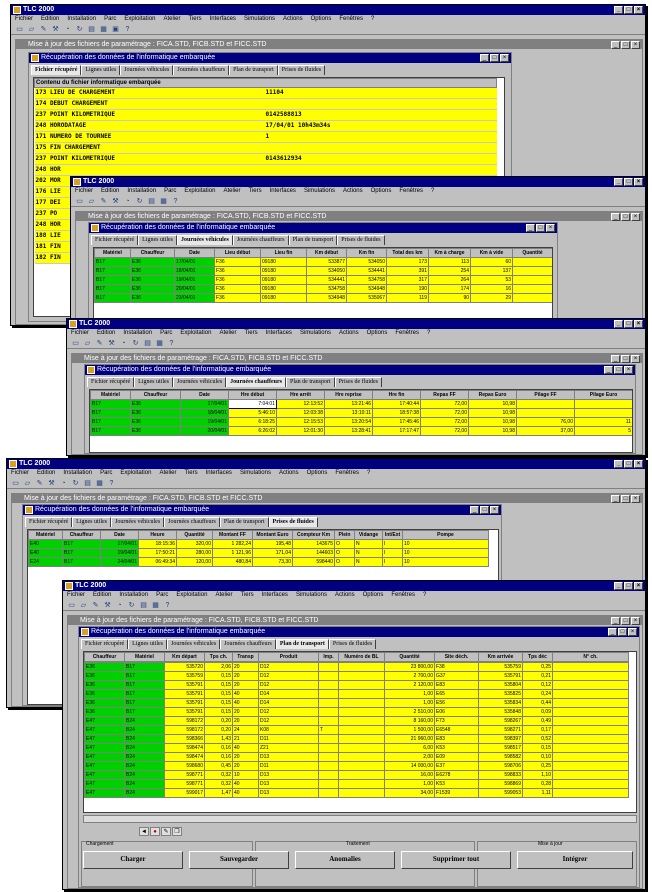 The width and height of the screenshot is (652, 892). I want to click on cell: 23 800,00, so click(409, 667).